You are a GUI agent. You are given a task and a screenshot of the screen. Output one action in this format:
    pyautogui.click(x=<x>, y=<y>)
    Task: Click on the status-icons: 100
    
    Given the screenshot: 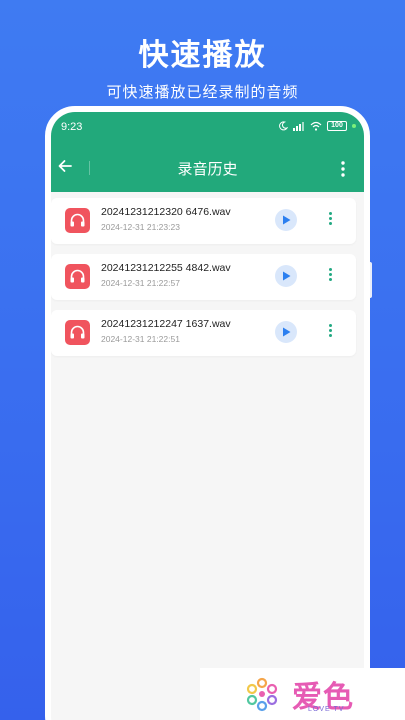 What is the action you would take?
    pyautogui.click(x=317, y=126)
    